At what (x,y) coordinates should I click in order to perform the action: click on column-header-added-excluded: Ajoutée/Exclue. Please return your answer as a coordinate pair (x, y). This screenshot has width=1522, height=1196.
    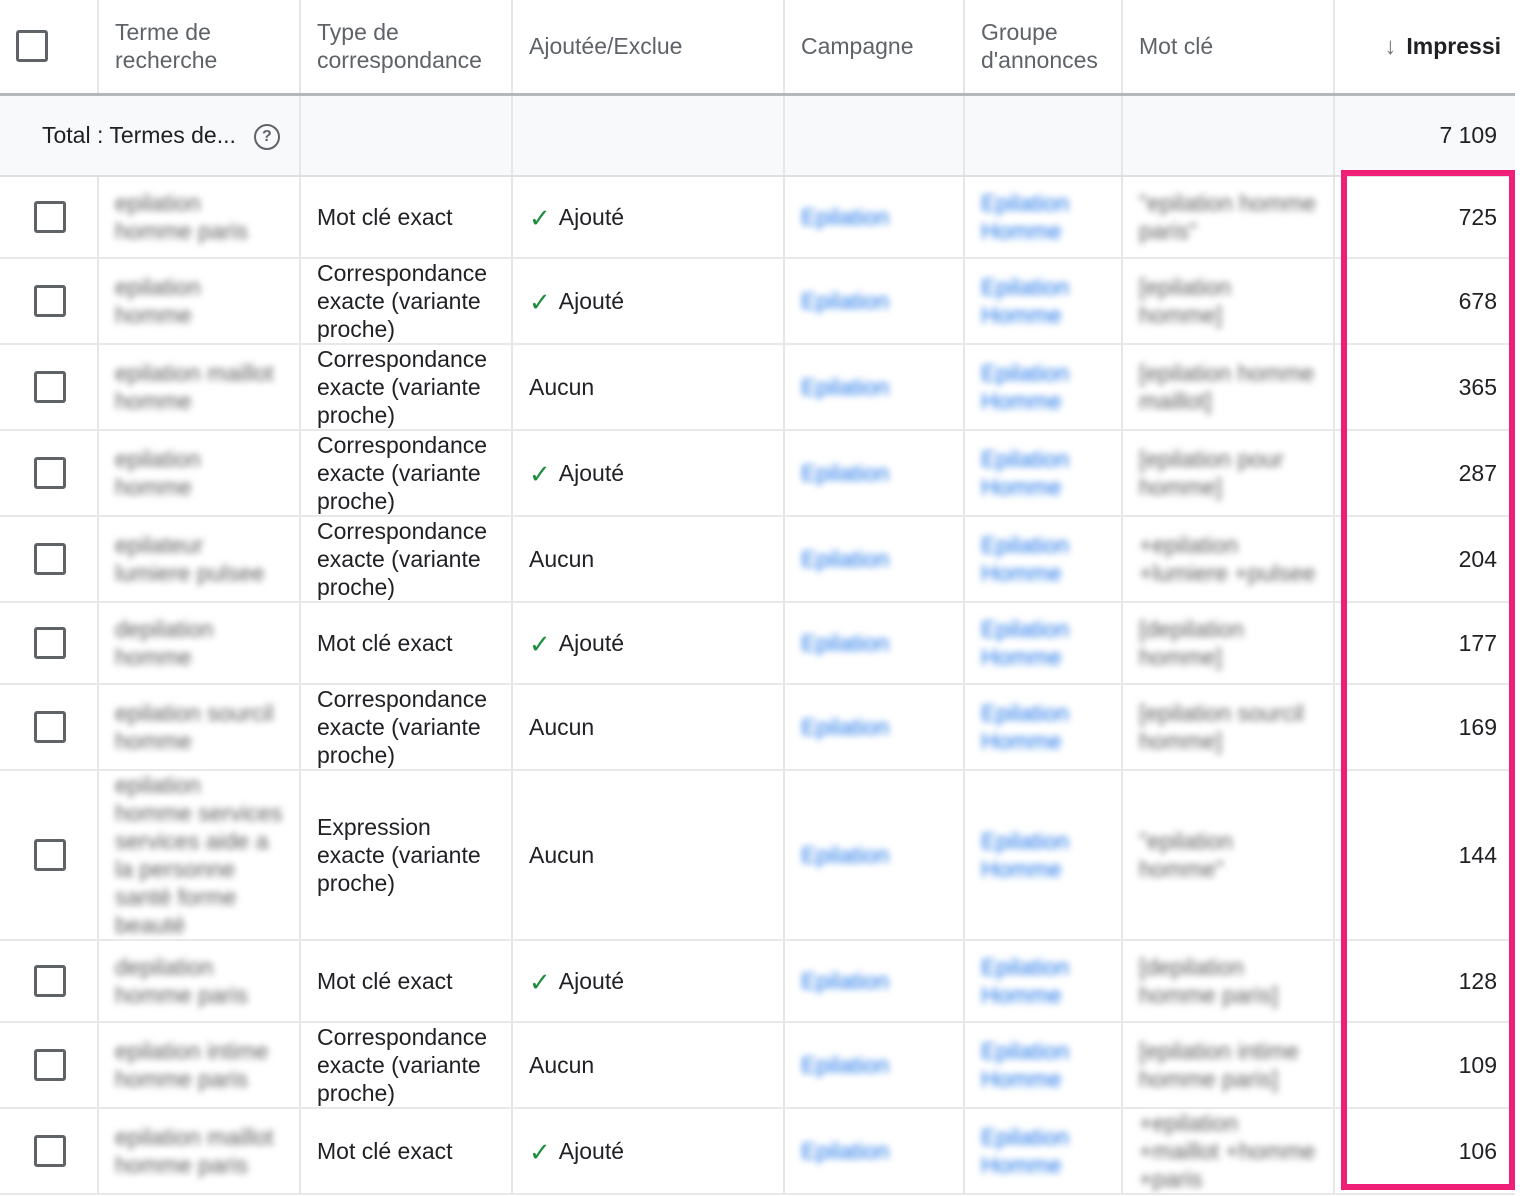
    Looking at the image, I should click on (647, 48).